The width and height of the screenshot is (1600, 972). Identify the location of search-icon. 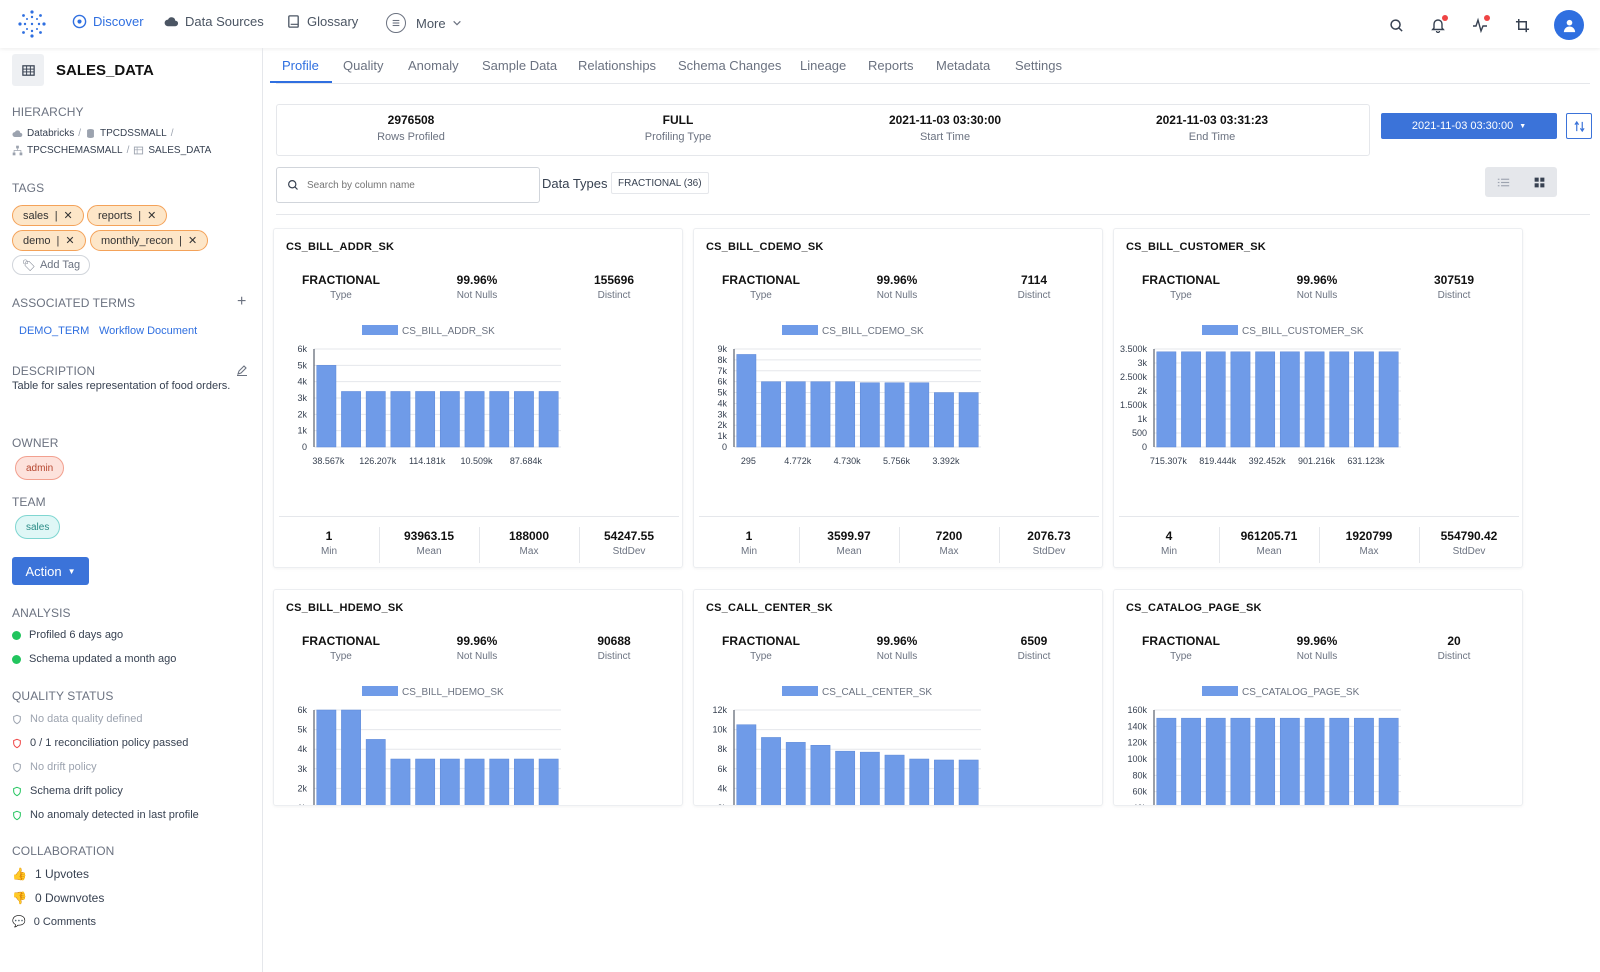
(1396, 25).